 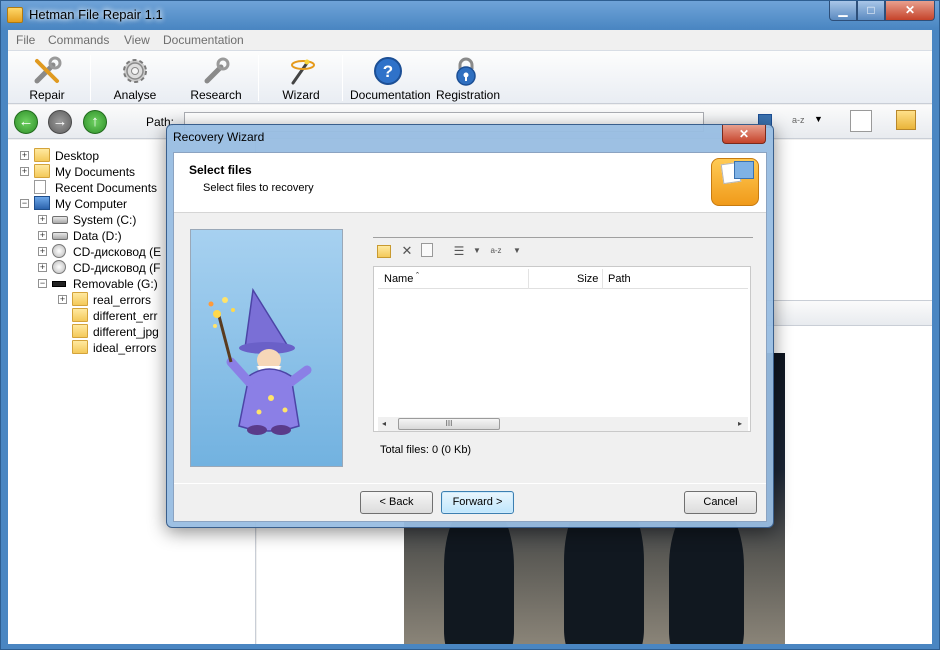 What do you see at coordinates (449, 424) in the screenshot?
I see `scroll-thumb: III` at bounding box center [449, 424].